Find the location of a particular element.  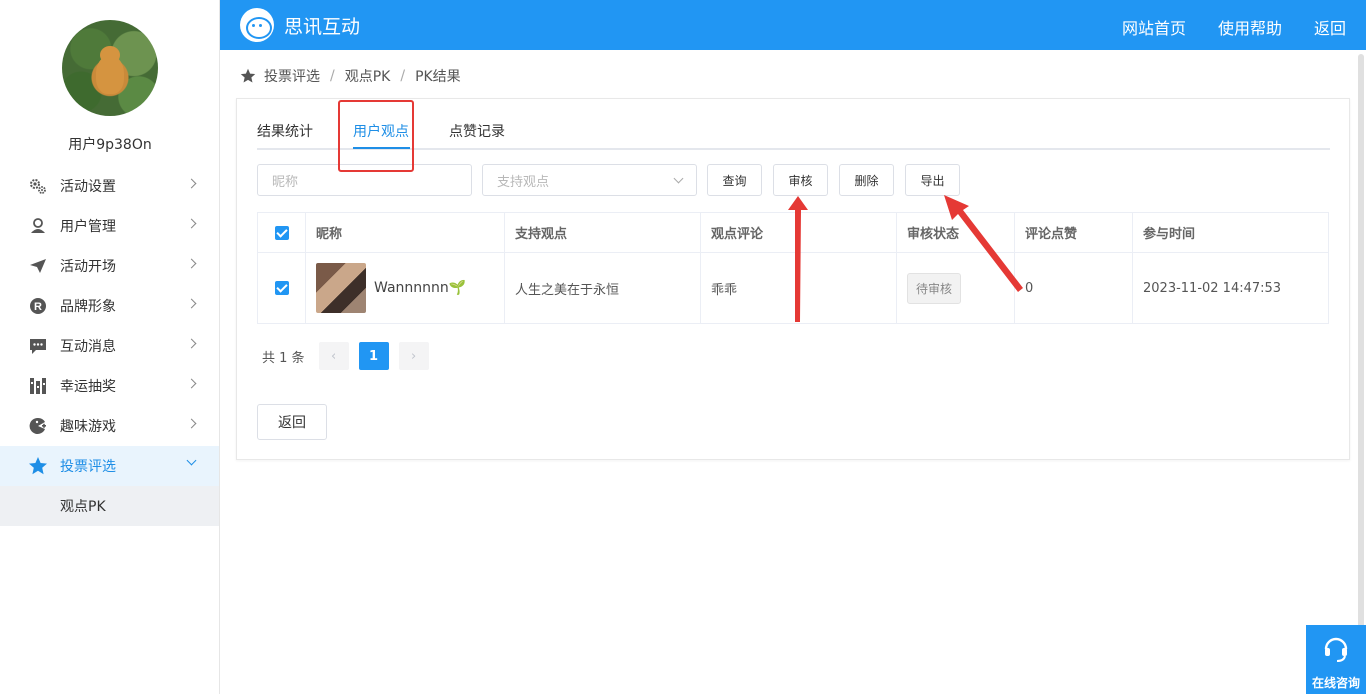

column-header: 参与时间 is located at coordinates (1169, 234).